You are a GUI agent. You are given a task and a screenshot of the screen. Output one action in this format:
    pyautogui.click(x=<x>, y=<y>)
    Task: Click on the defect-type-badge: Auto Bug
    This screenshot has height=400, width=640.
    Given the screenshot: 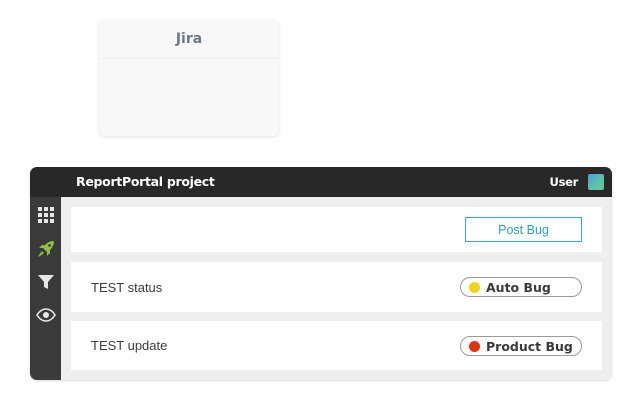 What is the action you would take?
    pyautogui.click(x=521, y=287)
    